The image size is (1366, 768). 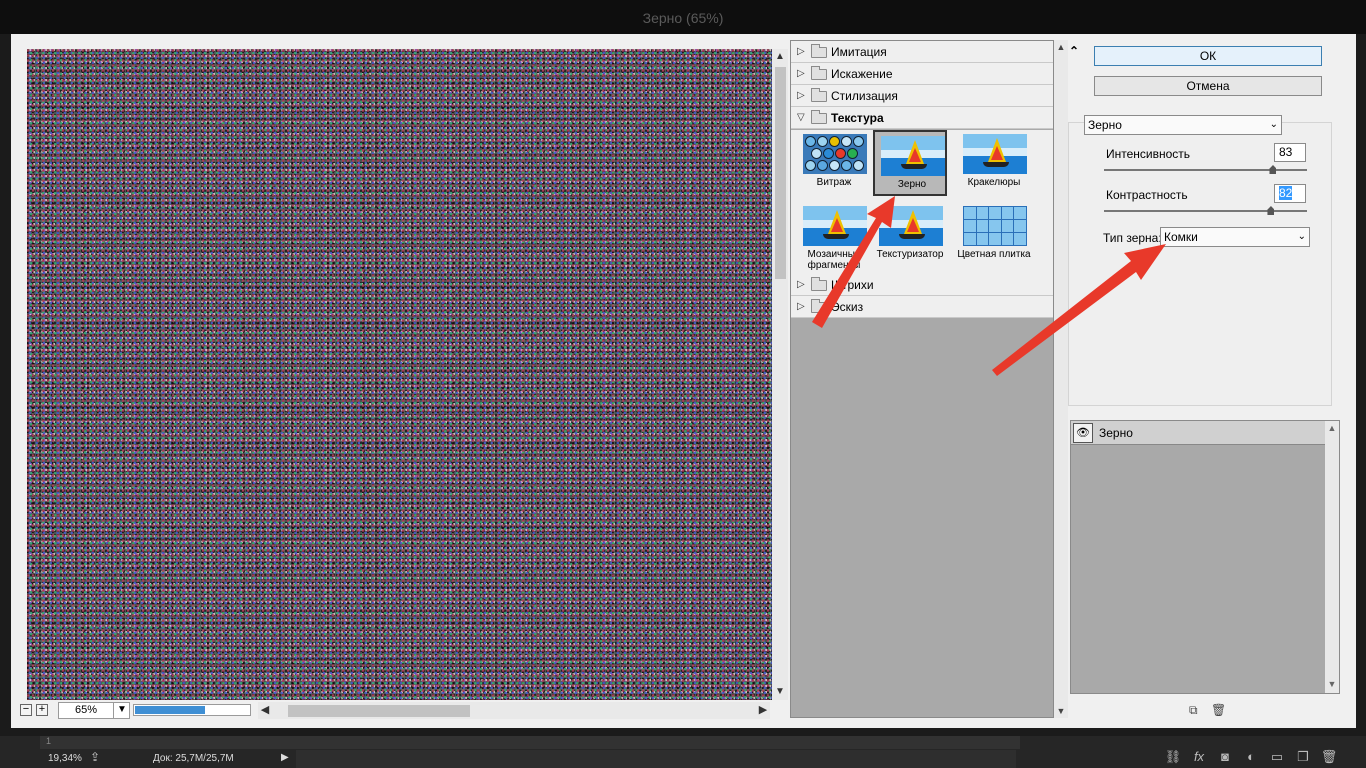 I want to click on filter-thumb-label: Текстуризатор, so click(x=910, y=254).